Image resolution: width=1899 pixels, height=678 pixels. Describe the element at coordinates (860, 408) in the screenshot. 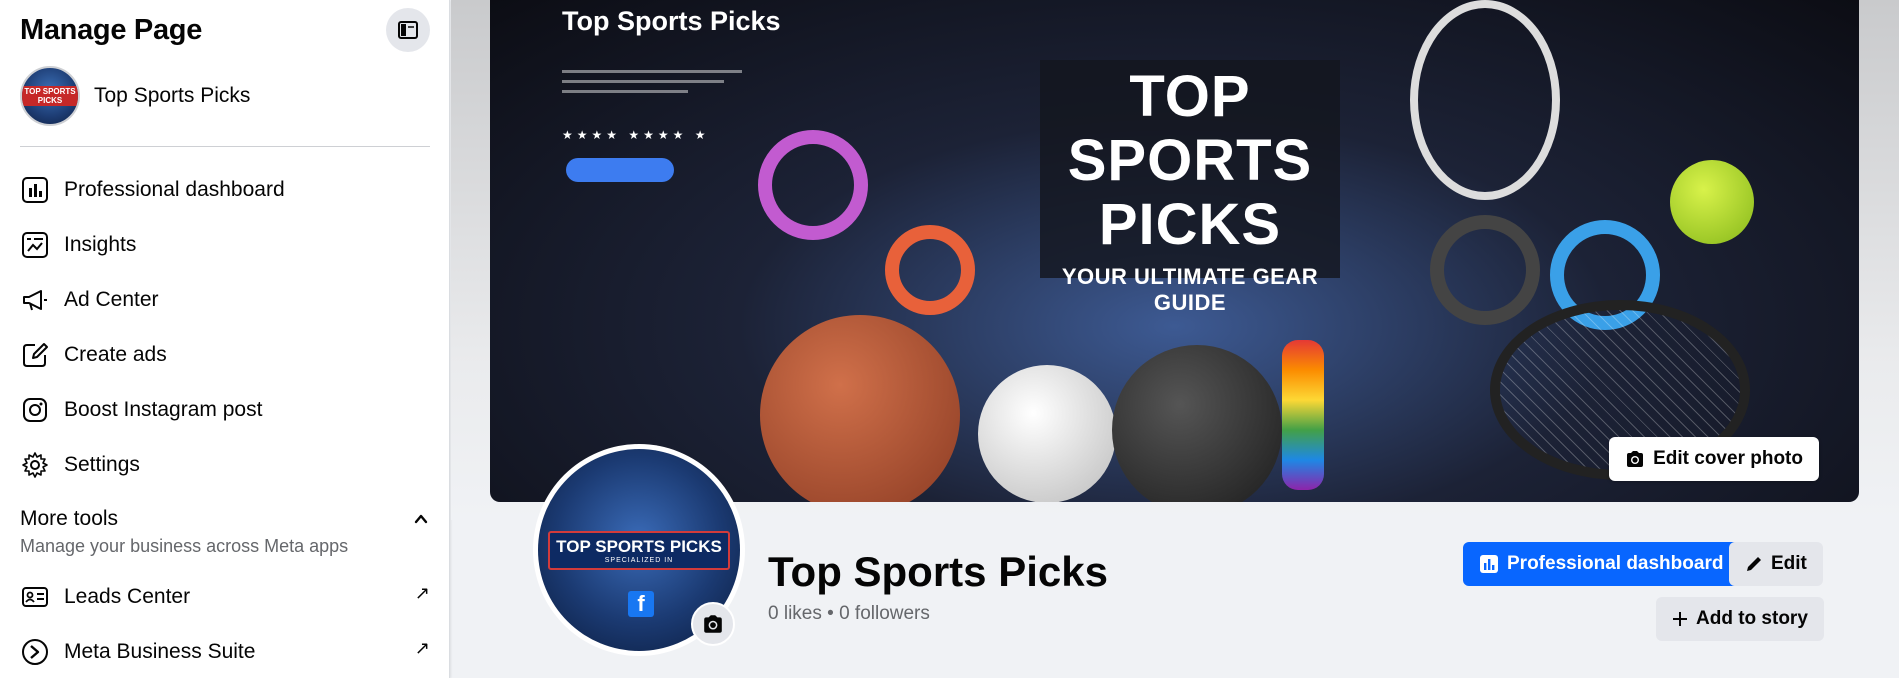

I see `basketball-graphic` at that location.